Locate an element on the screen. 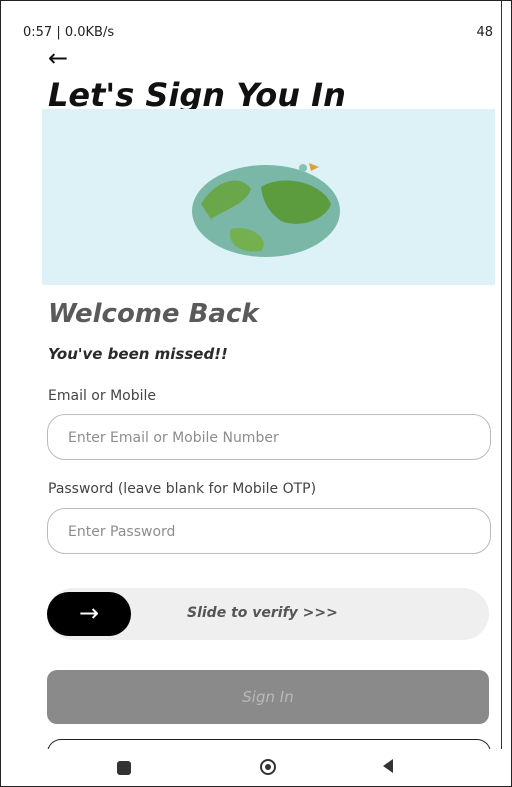 Image resolution: width=512 pixels, height=787 pixels. home-icon is located at coordinates (268, 767).